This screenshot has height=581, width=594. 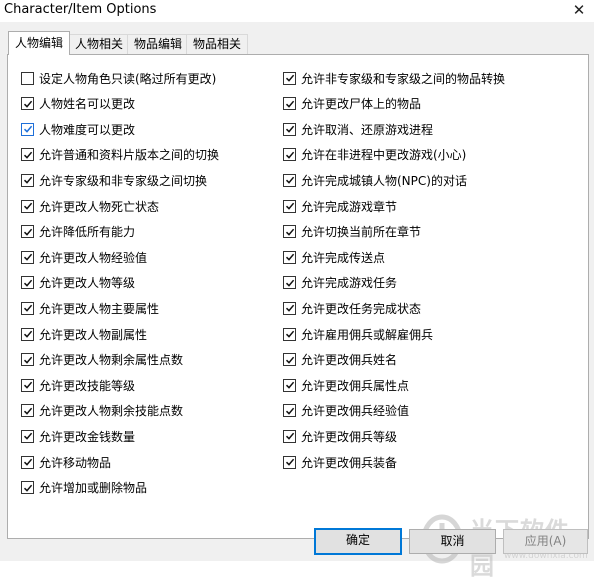 I want to click on option-checkbox-row: 人物姓名可以更改, so click(x=78, y=104).